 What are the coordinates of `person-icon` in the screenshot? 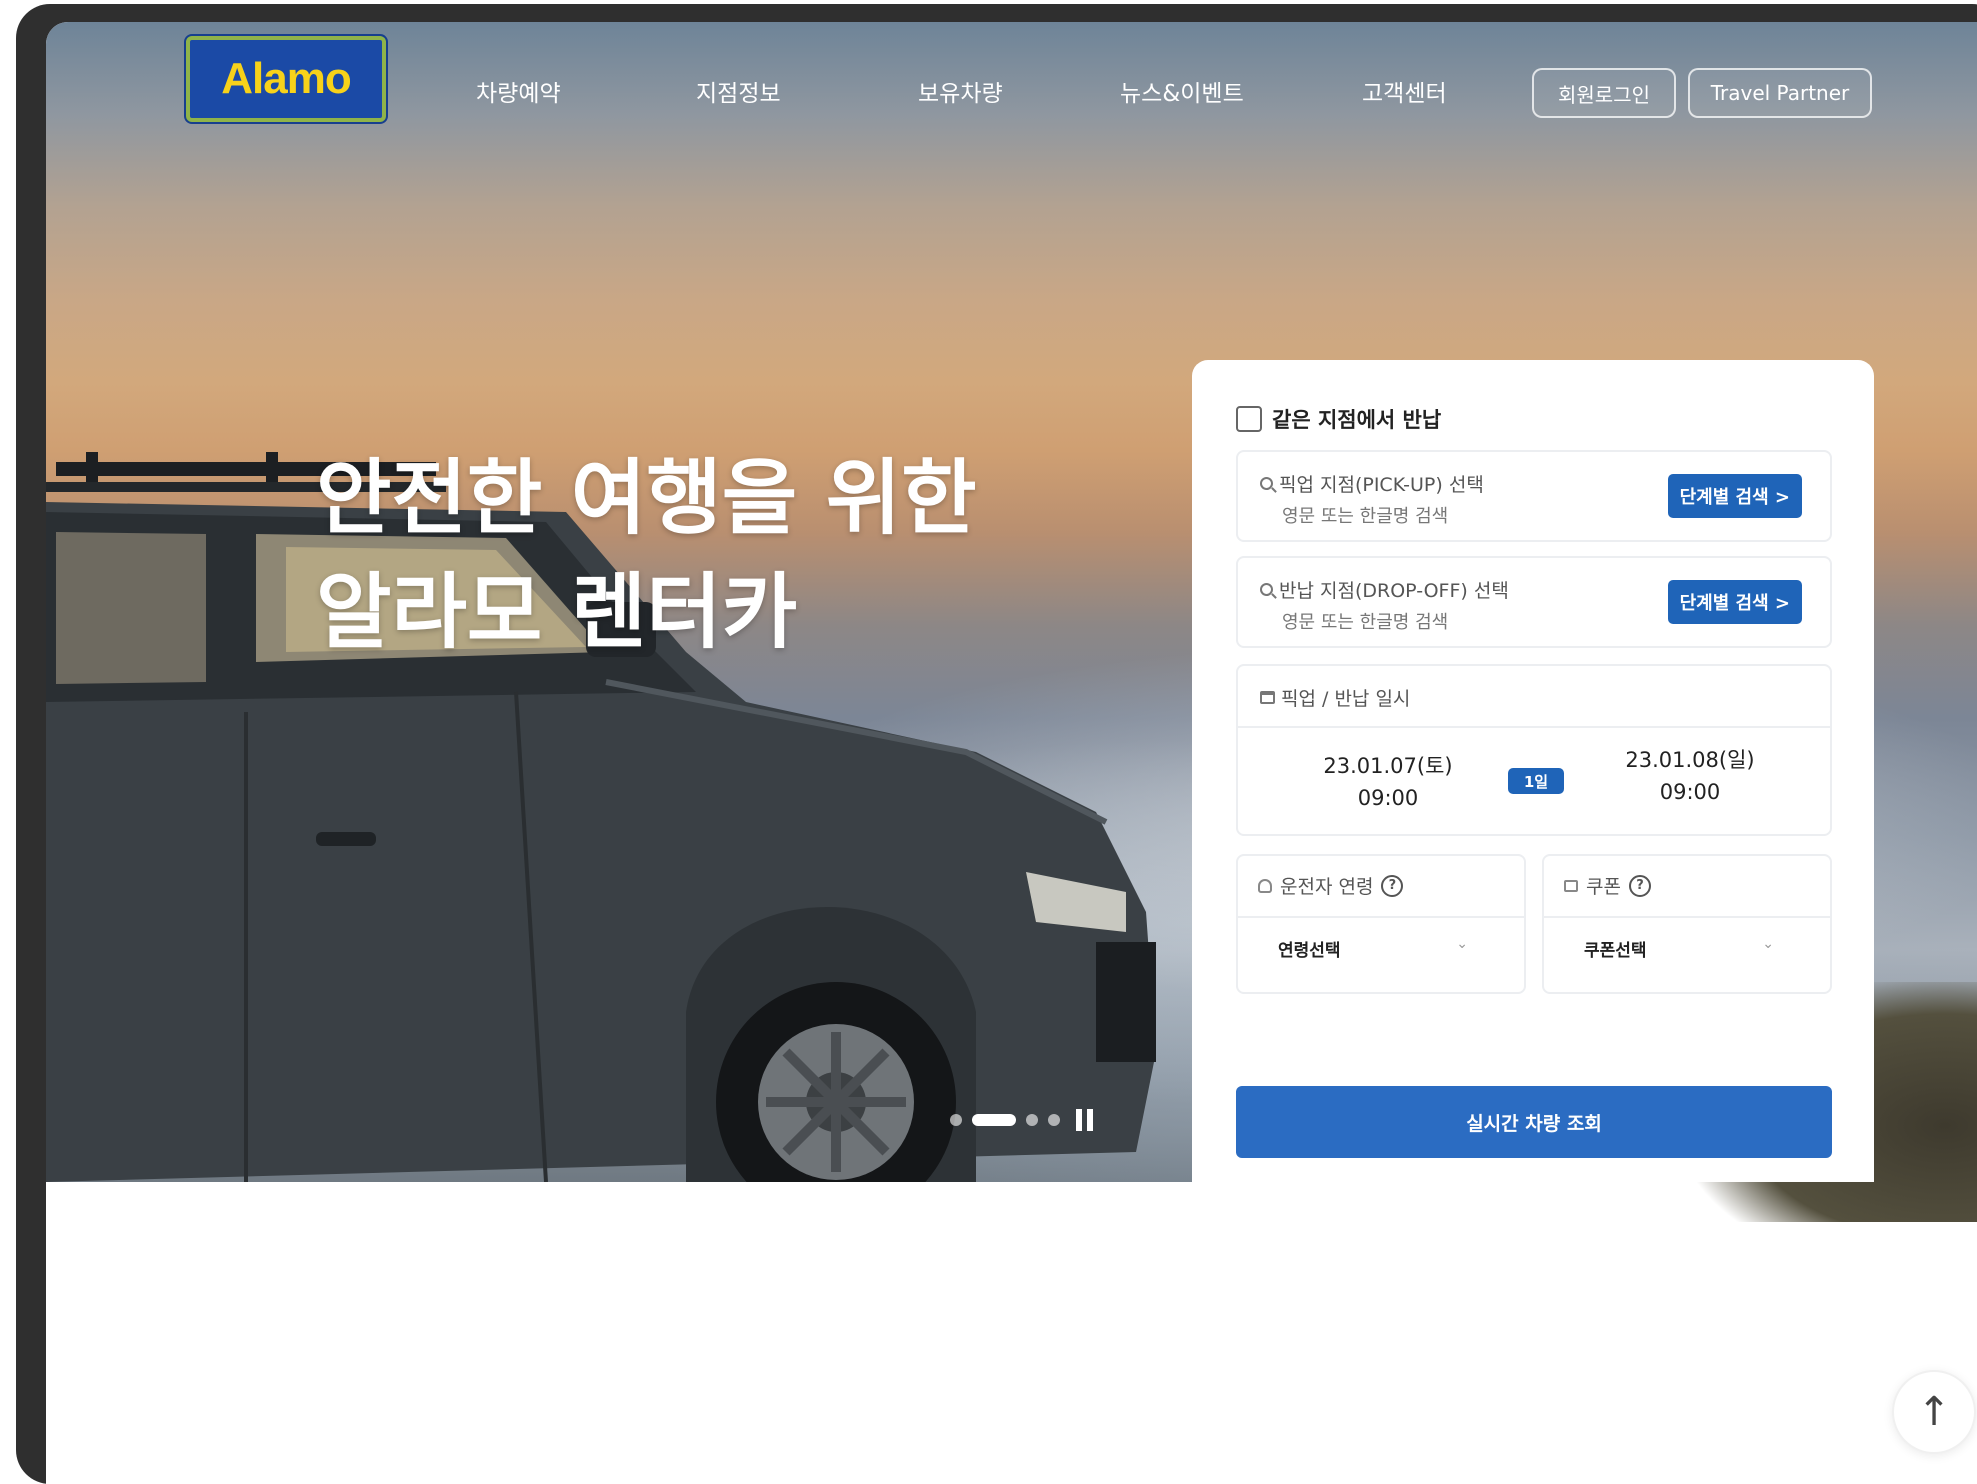 It's located at (1265, 885).